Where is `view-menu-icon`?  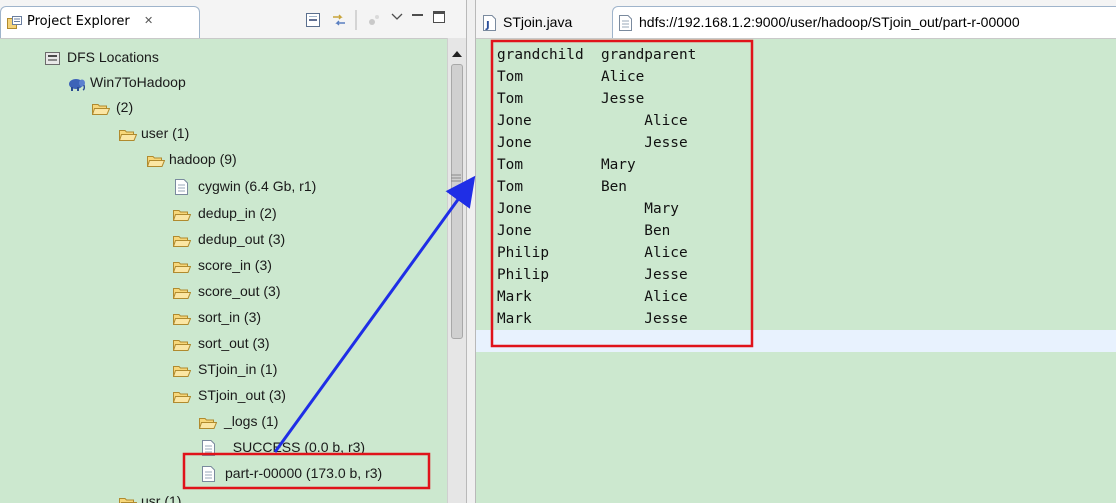
view-menu-icon is located at coordinates (397, 18).